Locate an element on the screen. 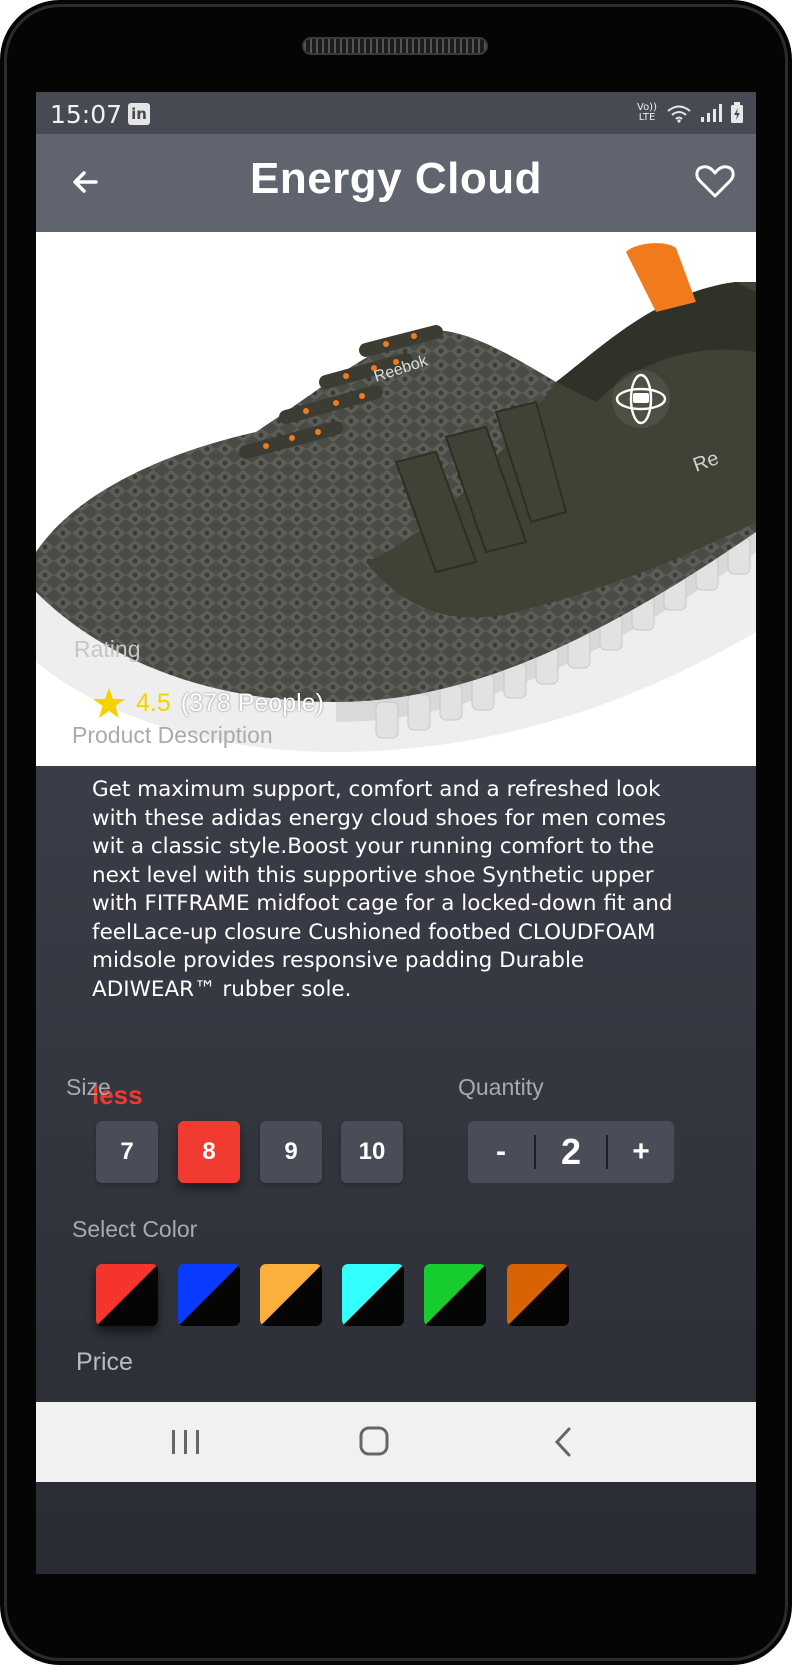 The height and width of the screenshot is (1665, 792). recent-apps-icon is located at coordinates (186, 1442).